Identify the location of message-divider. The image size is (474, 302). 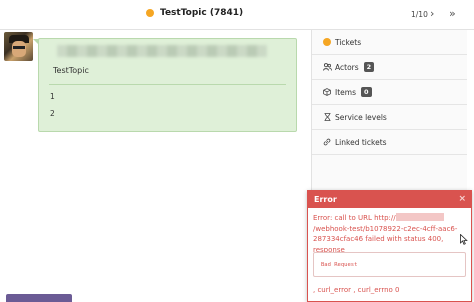
(167, 84).